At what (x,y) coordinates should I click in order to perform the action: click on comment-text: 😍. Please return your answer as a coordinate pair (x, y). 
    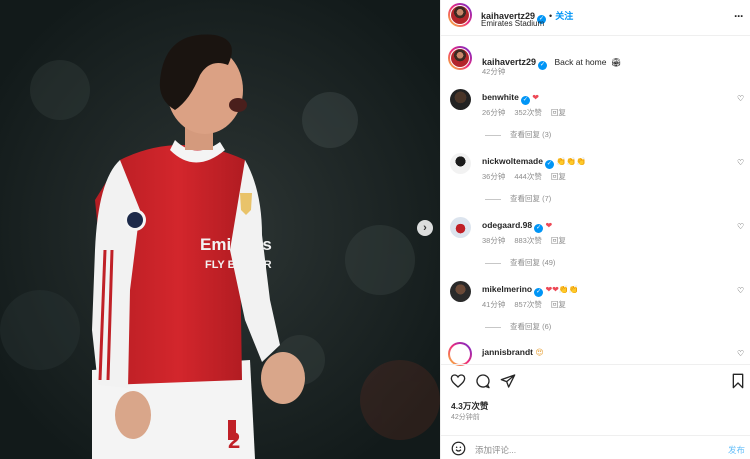
    Looking at the image, I should click on (539, 352).